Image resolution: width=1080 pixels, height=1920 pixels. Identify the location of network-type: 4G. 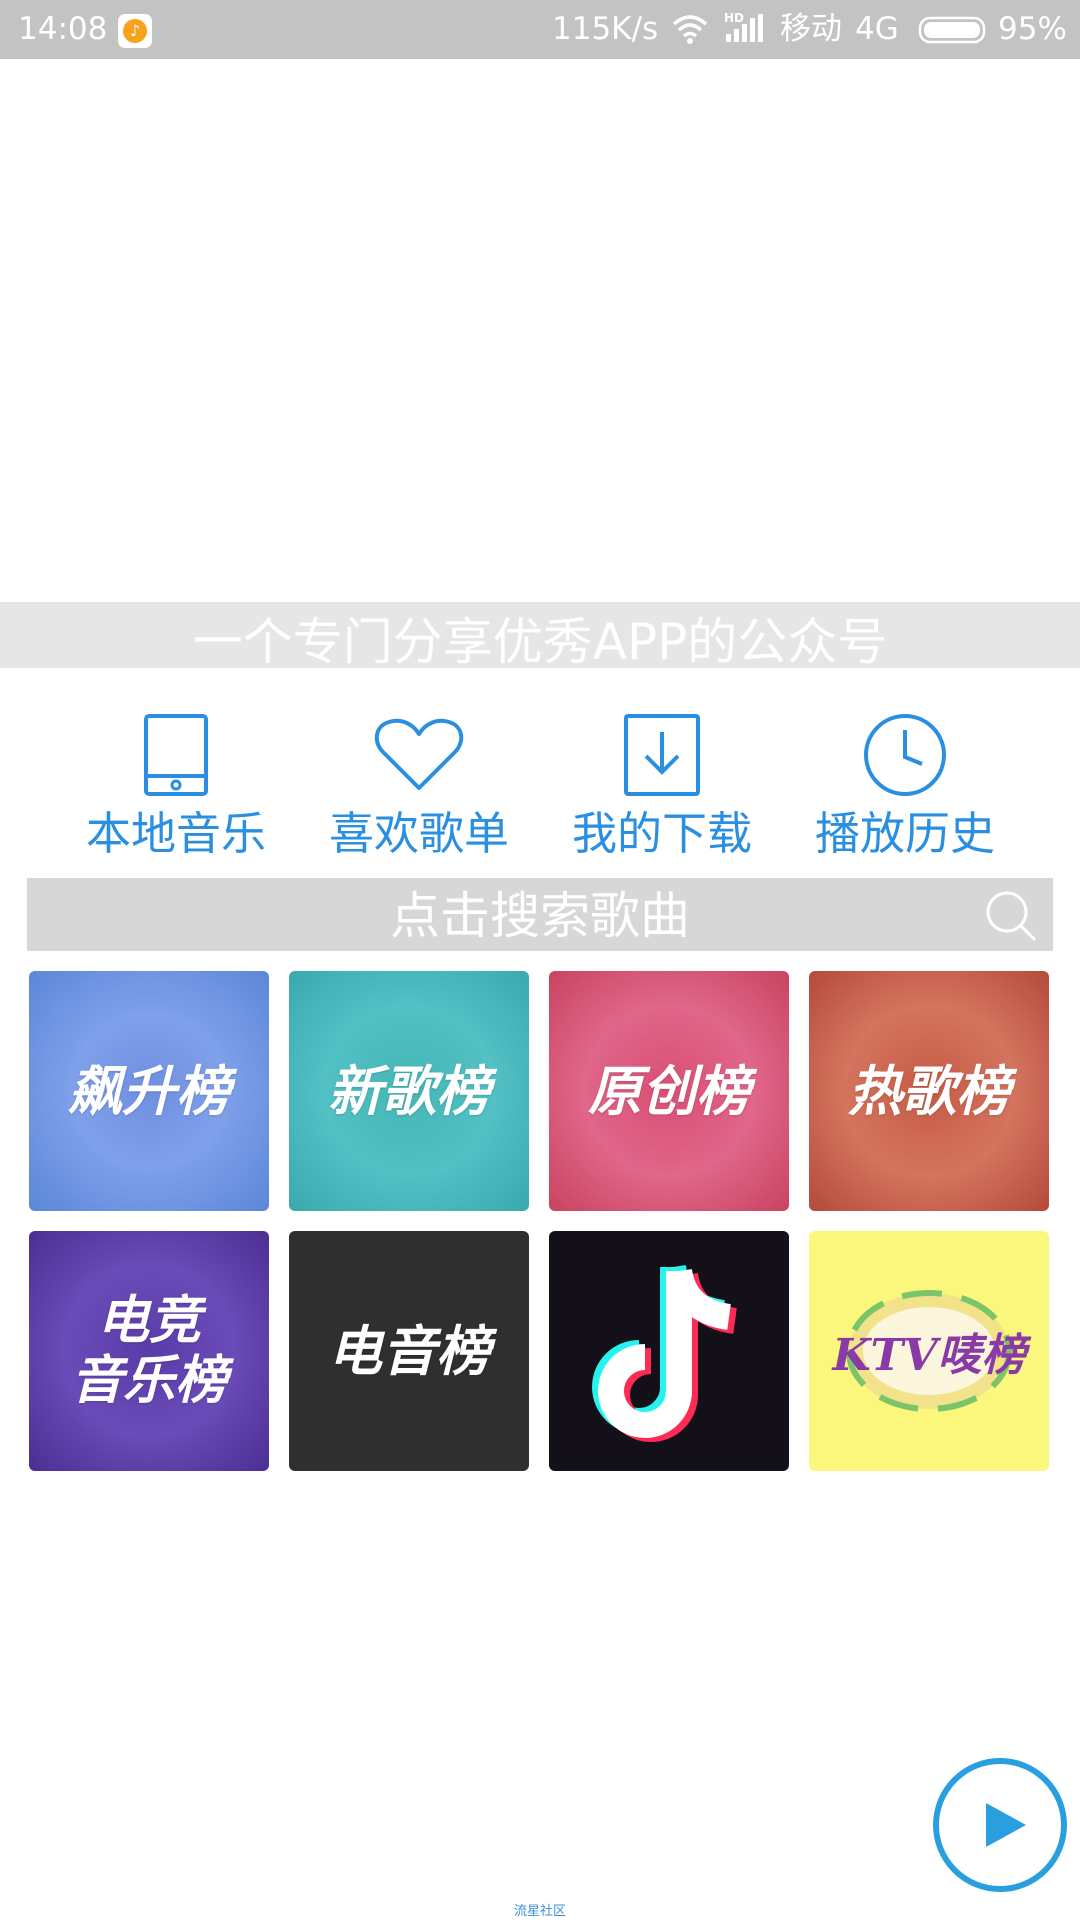
(877, 29).